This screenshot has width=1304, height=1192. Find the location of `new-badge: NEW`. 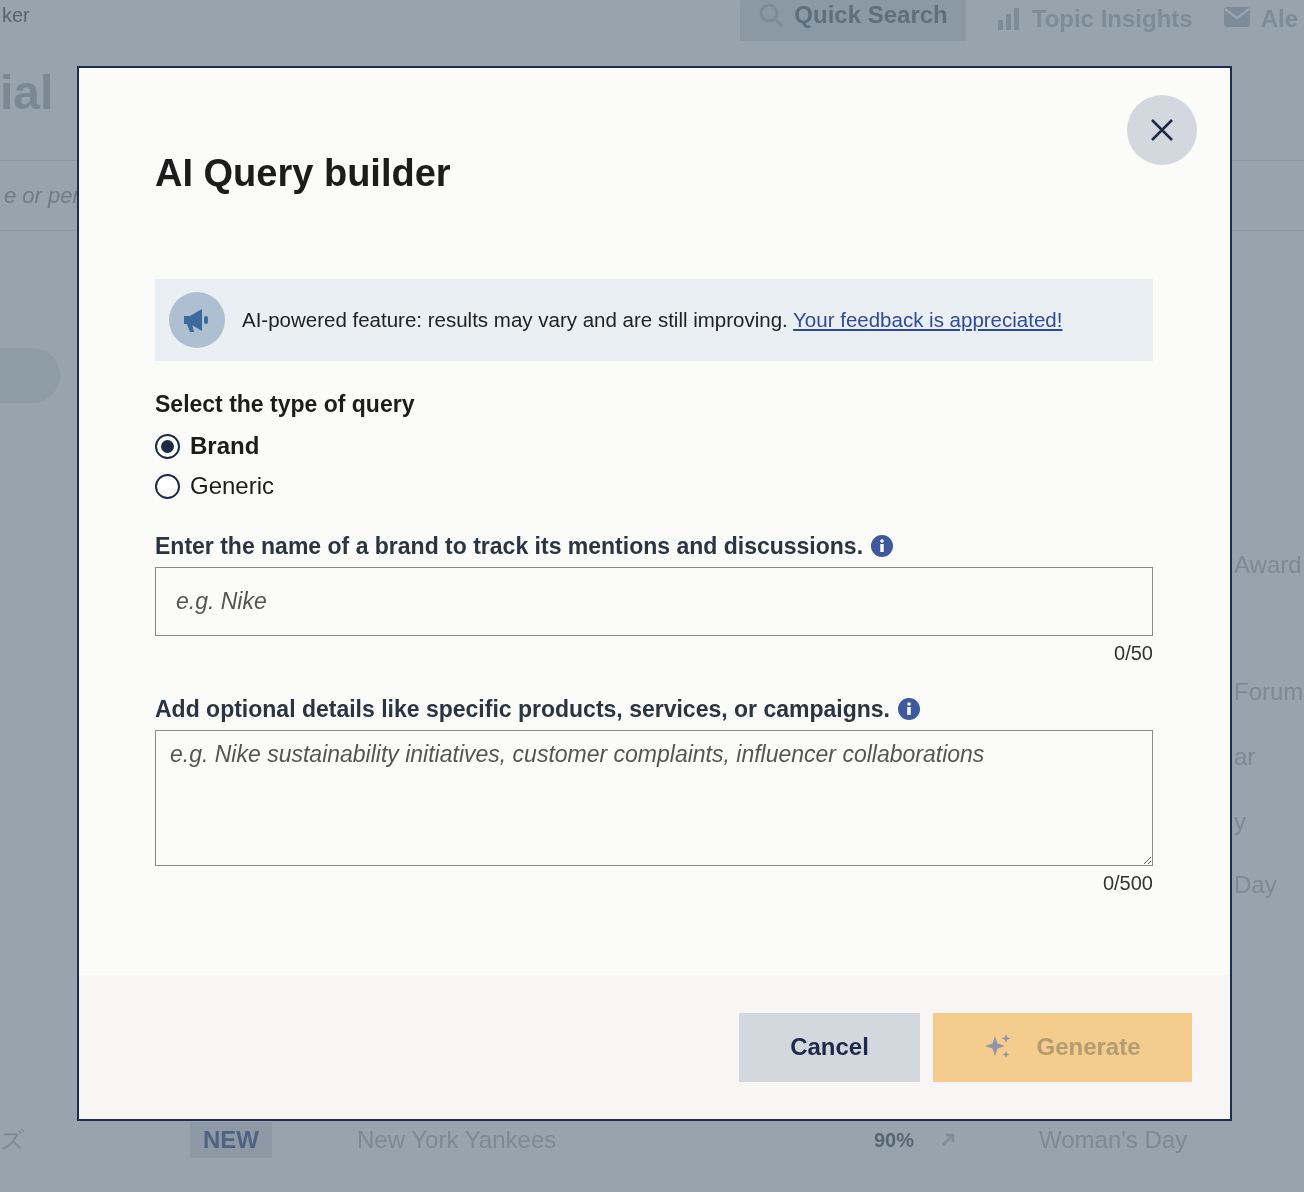

new-badge: NEW is located at coordinates (231, 1140).